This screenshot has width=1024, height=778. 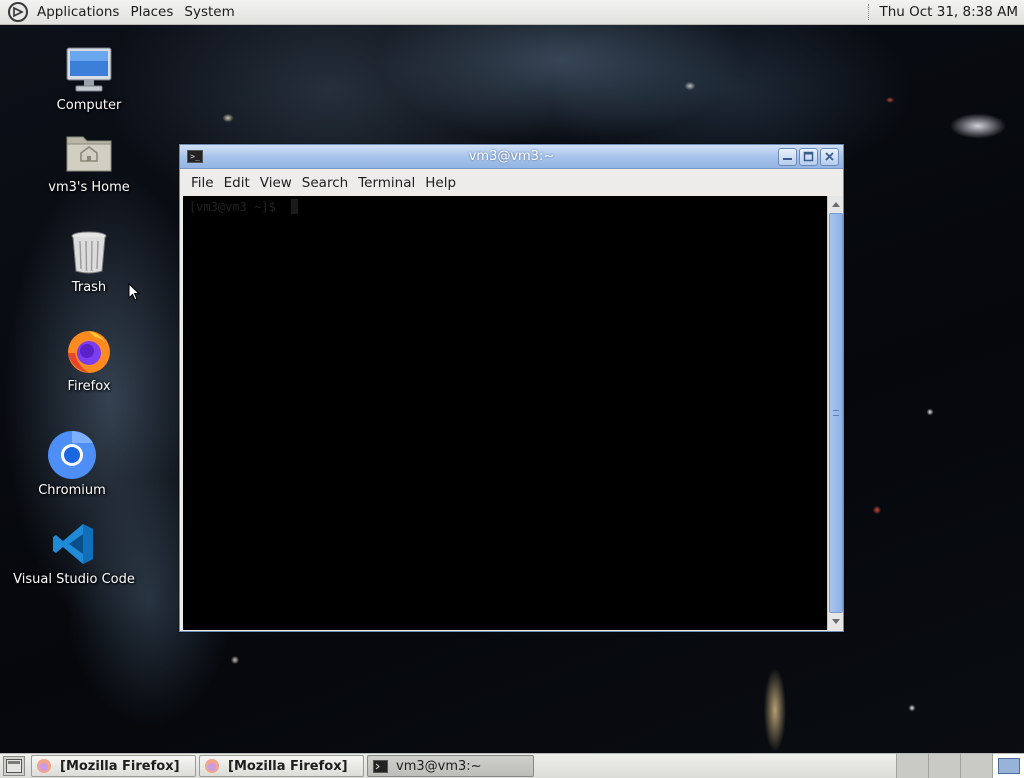 I want to click on desktop-icon-label: vm3's Home, so click(x=89, y=187).